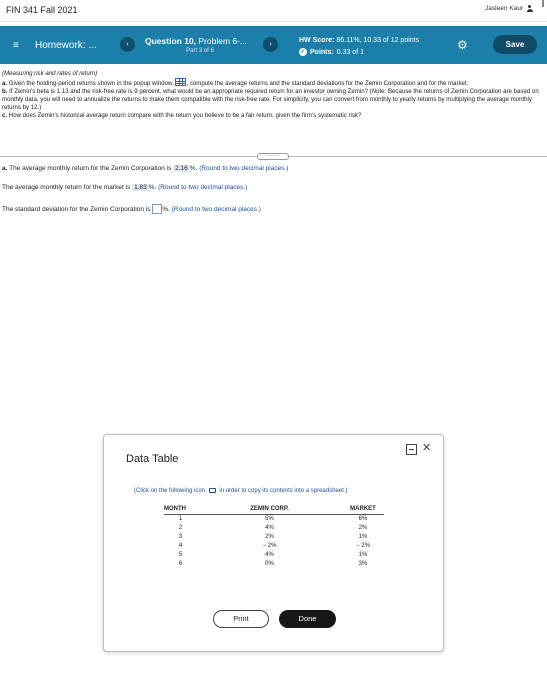 This screenshot has width=547, height=700. Describe the element at coordinates (180, 563) in the screenshot. I see `month-cell: 6` at that location.